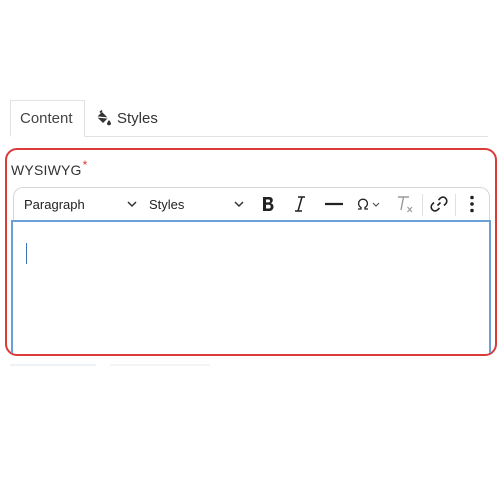 This screenshot has width=500, height=500. I want to click on paint-bucket-icon, so click(103, 118).